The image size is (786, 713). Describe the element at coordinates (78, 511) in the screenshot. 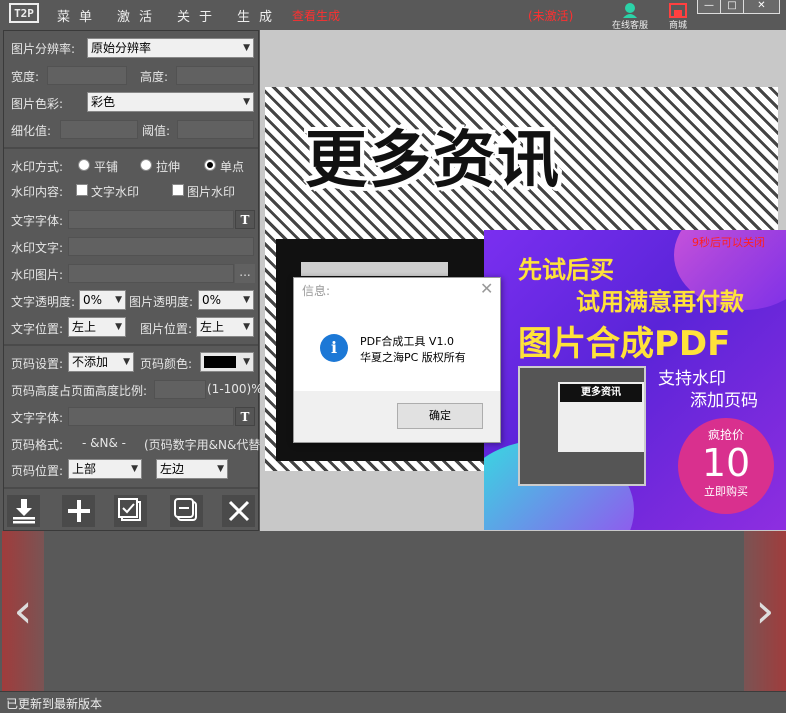

I see `add-button` at that location.